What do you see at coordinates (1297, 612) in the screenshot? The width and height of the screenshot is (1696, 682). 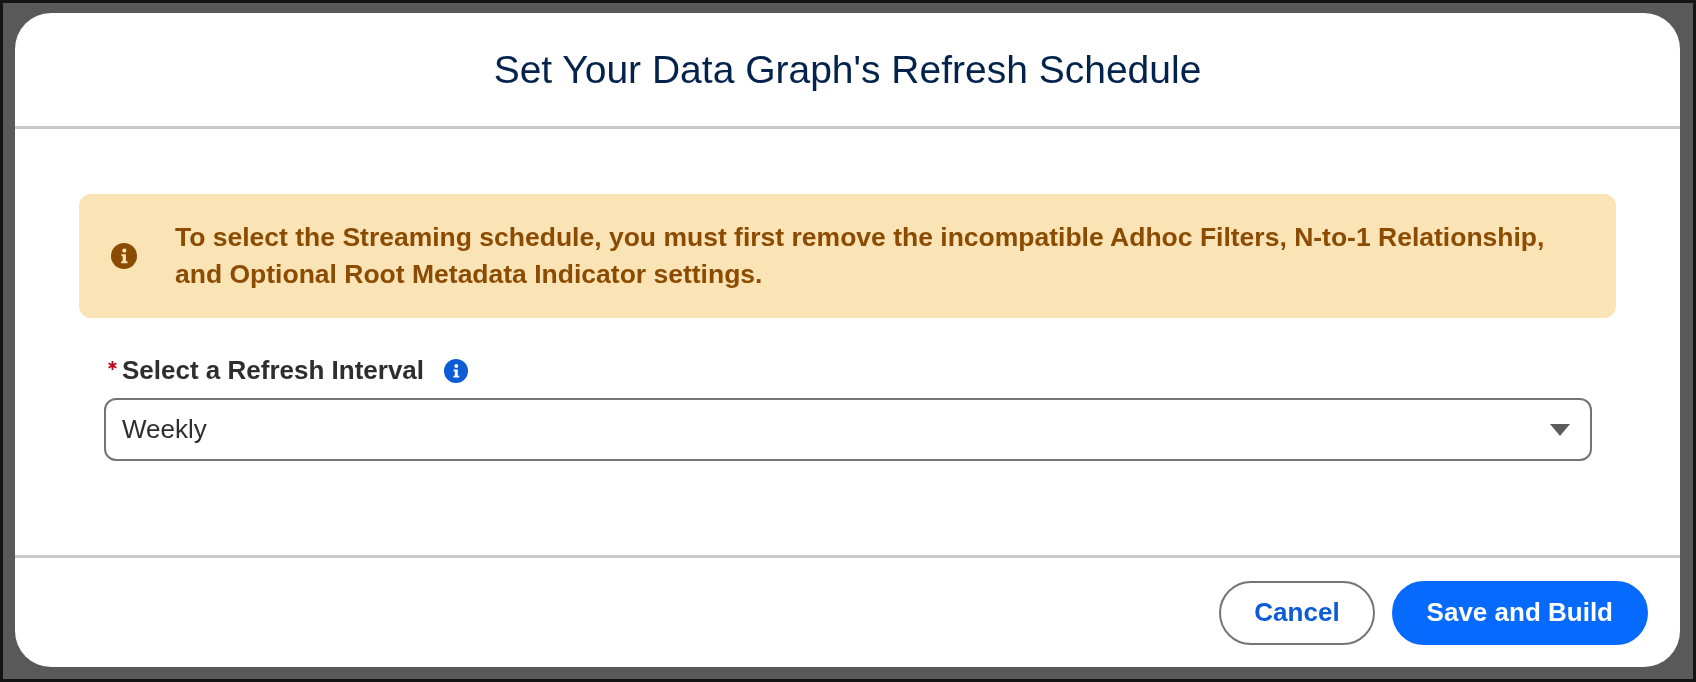 I see `cancel-button: Cancel` at bounding box center [1297, 612].